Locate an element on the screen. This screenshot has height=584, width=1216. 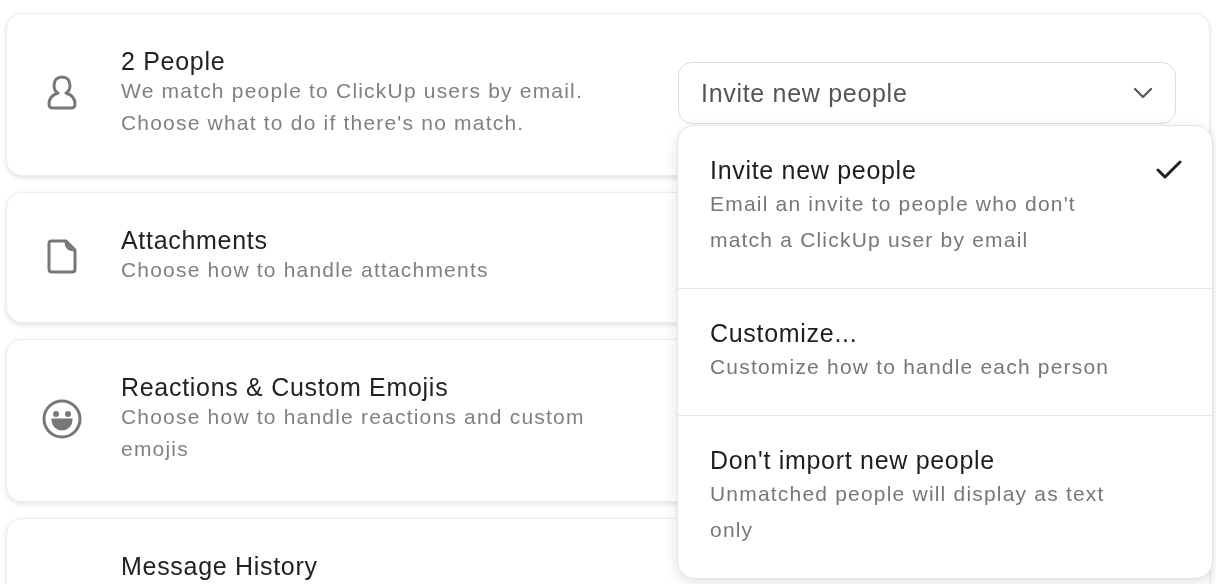
card-title: Message History is located at coordinates (219, 566).